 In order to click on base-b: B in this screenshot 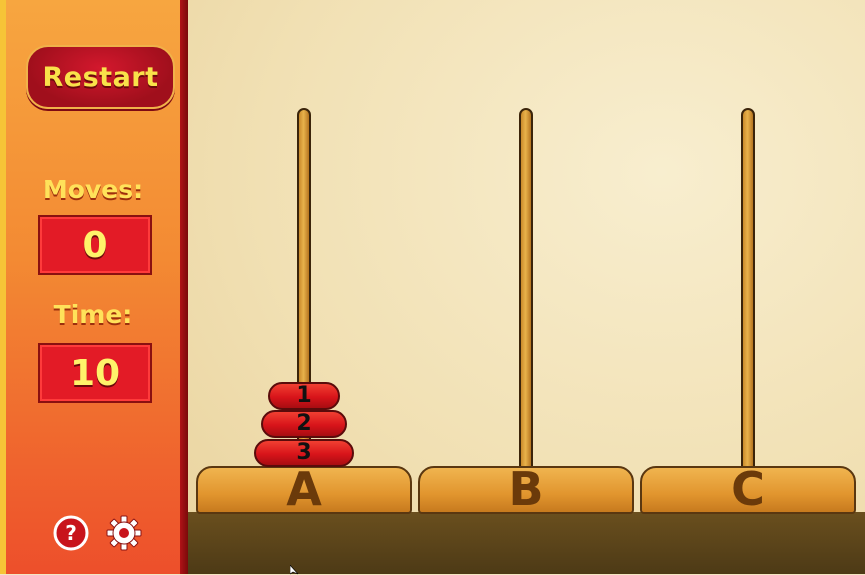, I will do `click(526, 490)`.